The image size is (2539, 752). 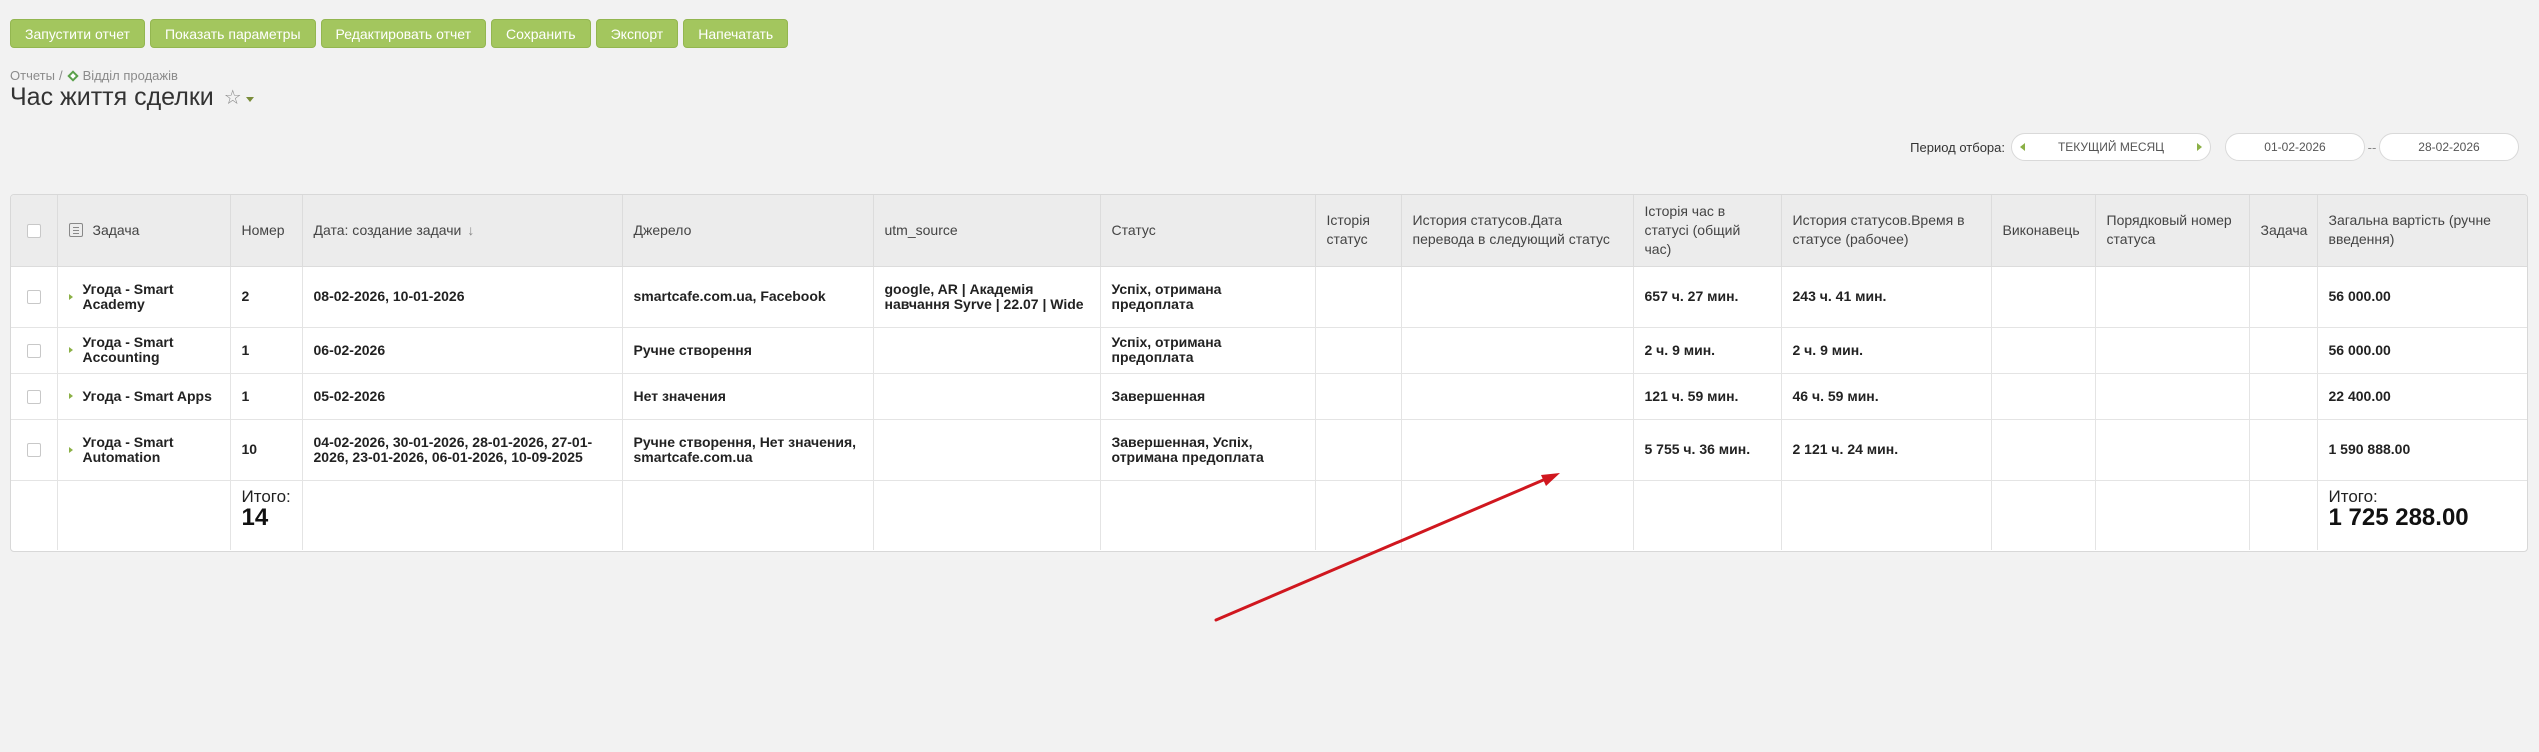 I want to click on diamond-icon, so click(x=72, y=75).